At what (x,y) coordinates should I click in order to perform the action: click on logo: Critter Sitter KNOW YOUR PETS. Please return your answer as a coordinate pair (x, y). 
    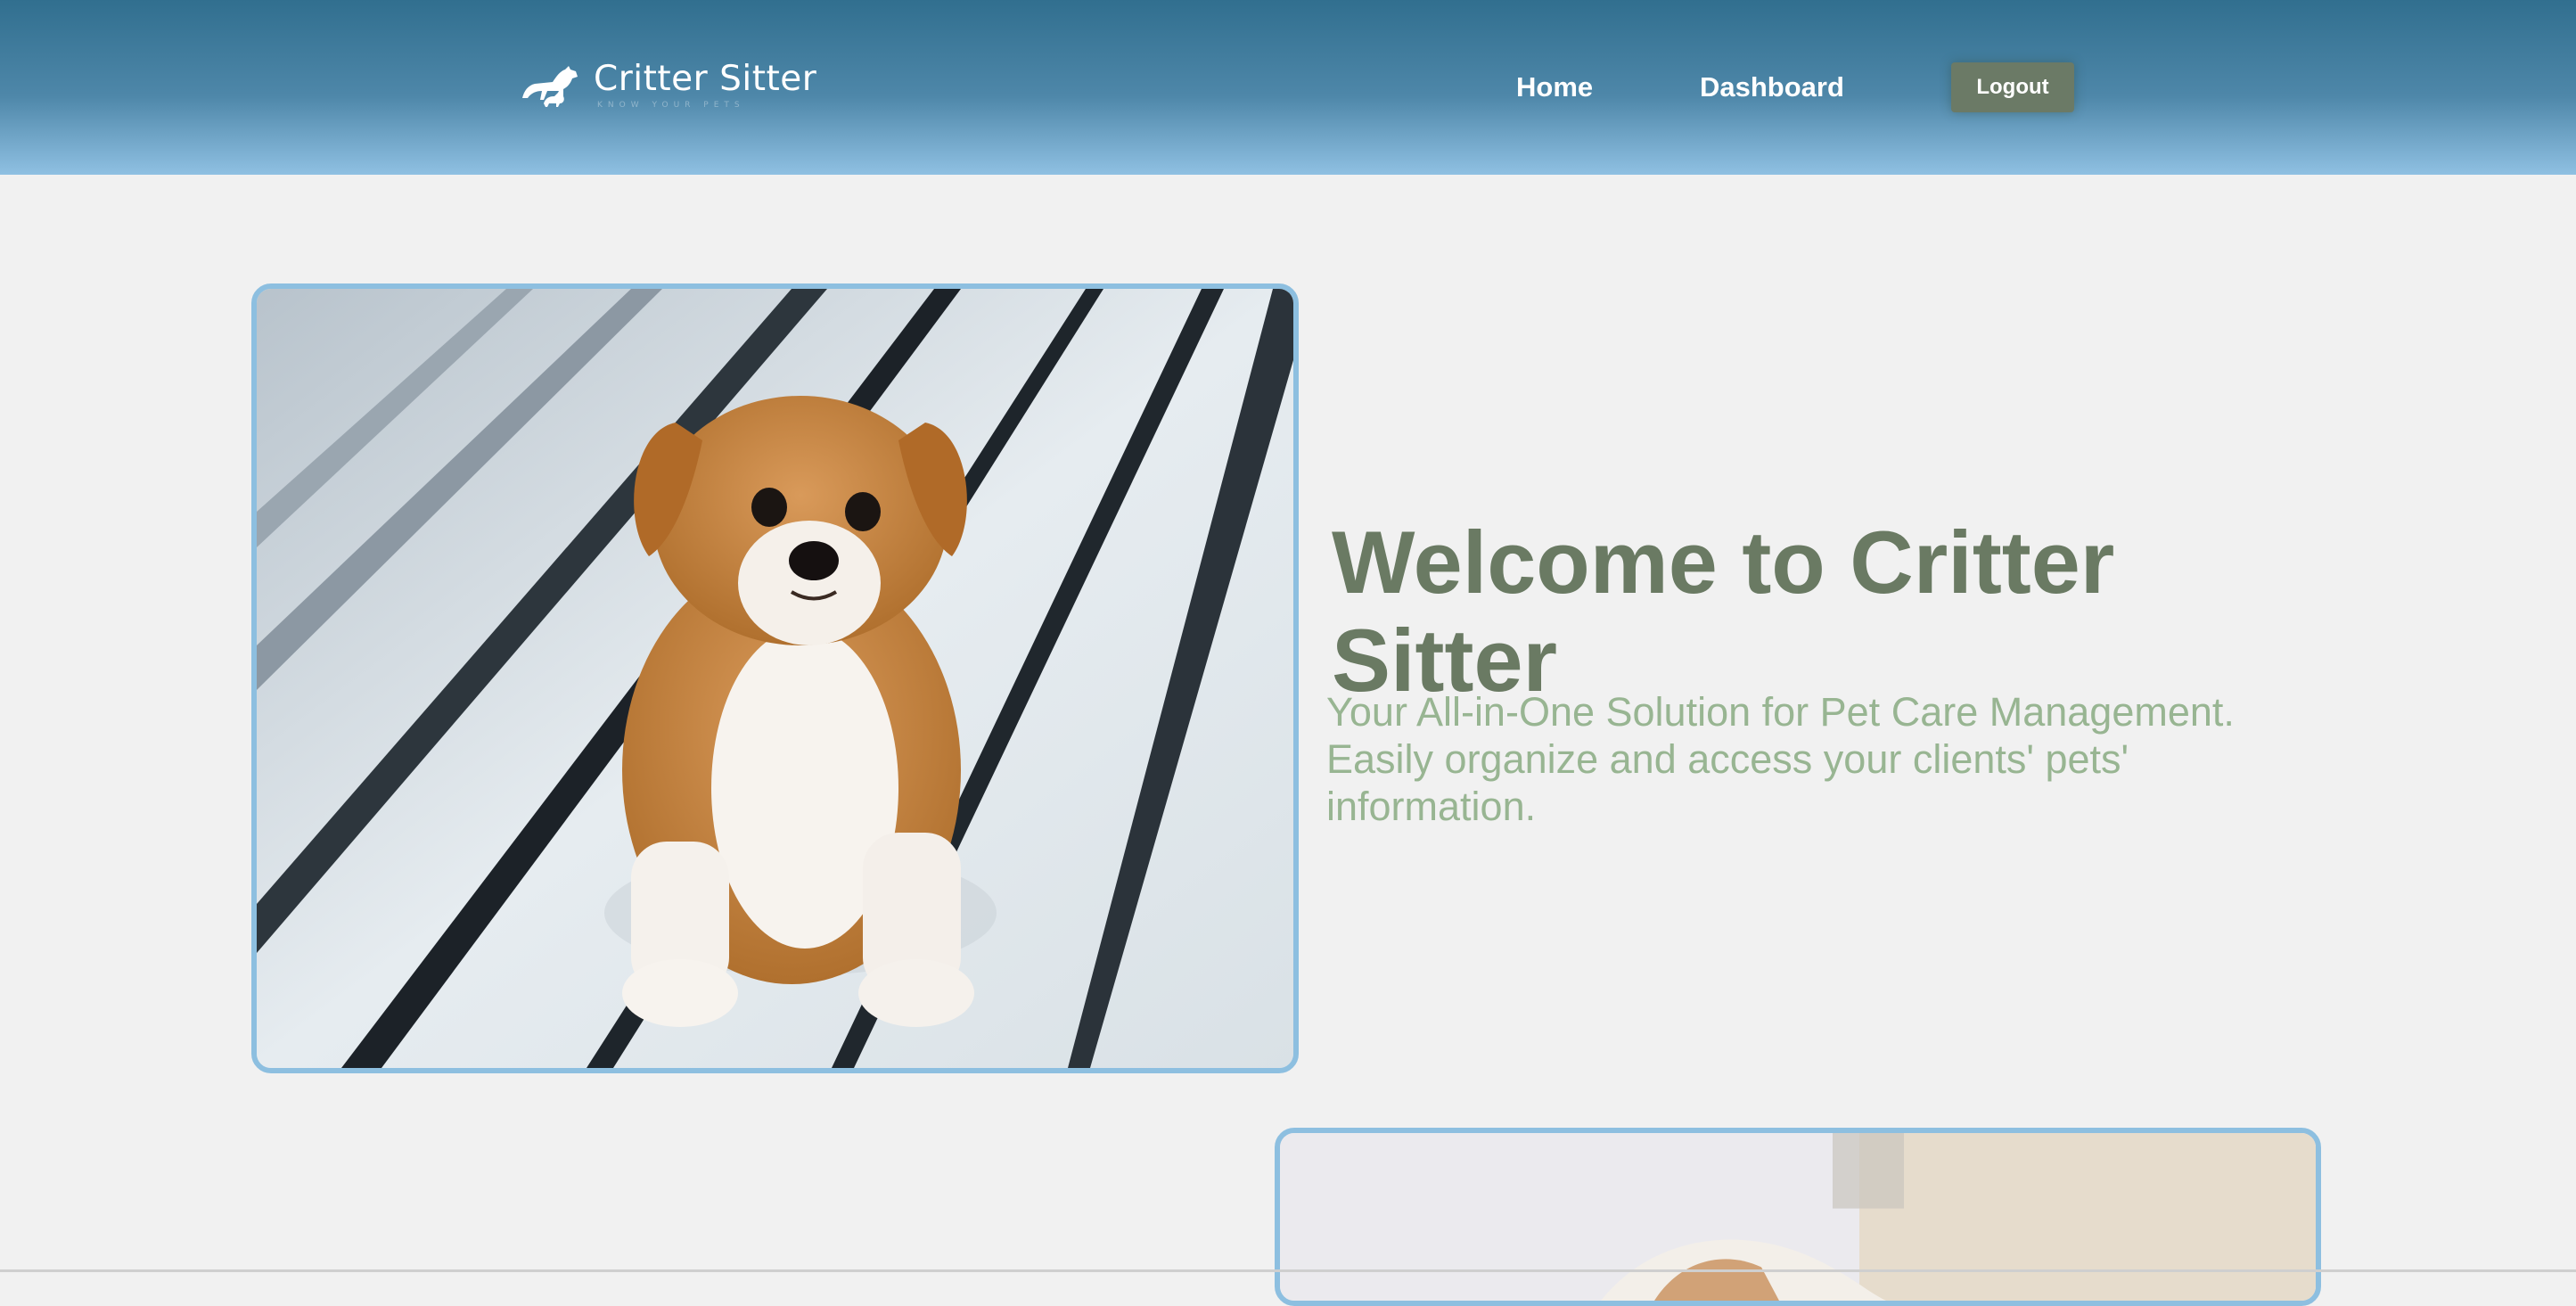
    Looking at the image, I should click on (666, 87).